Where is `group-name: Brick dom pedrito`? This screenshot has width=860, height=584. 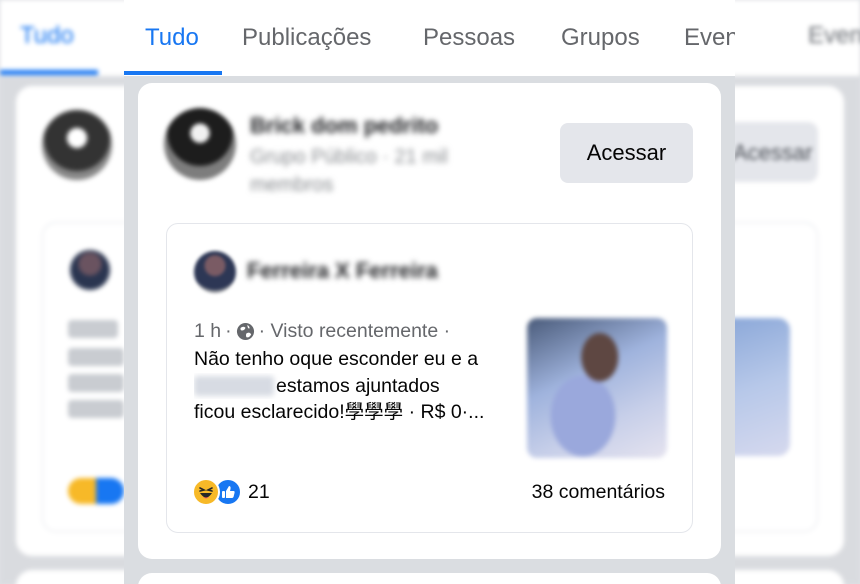
group-name: Brick dom pedrito is located at coordinates (344, 126).